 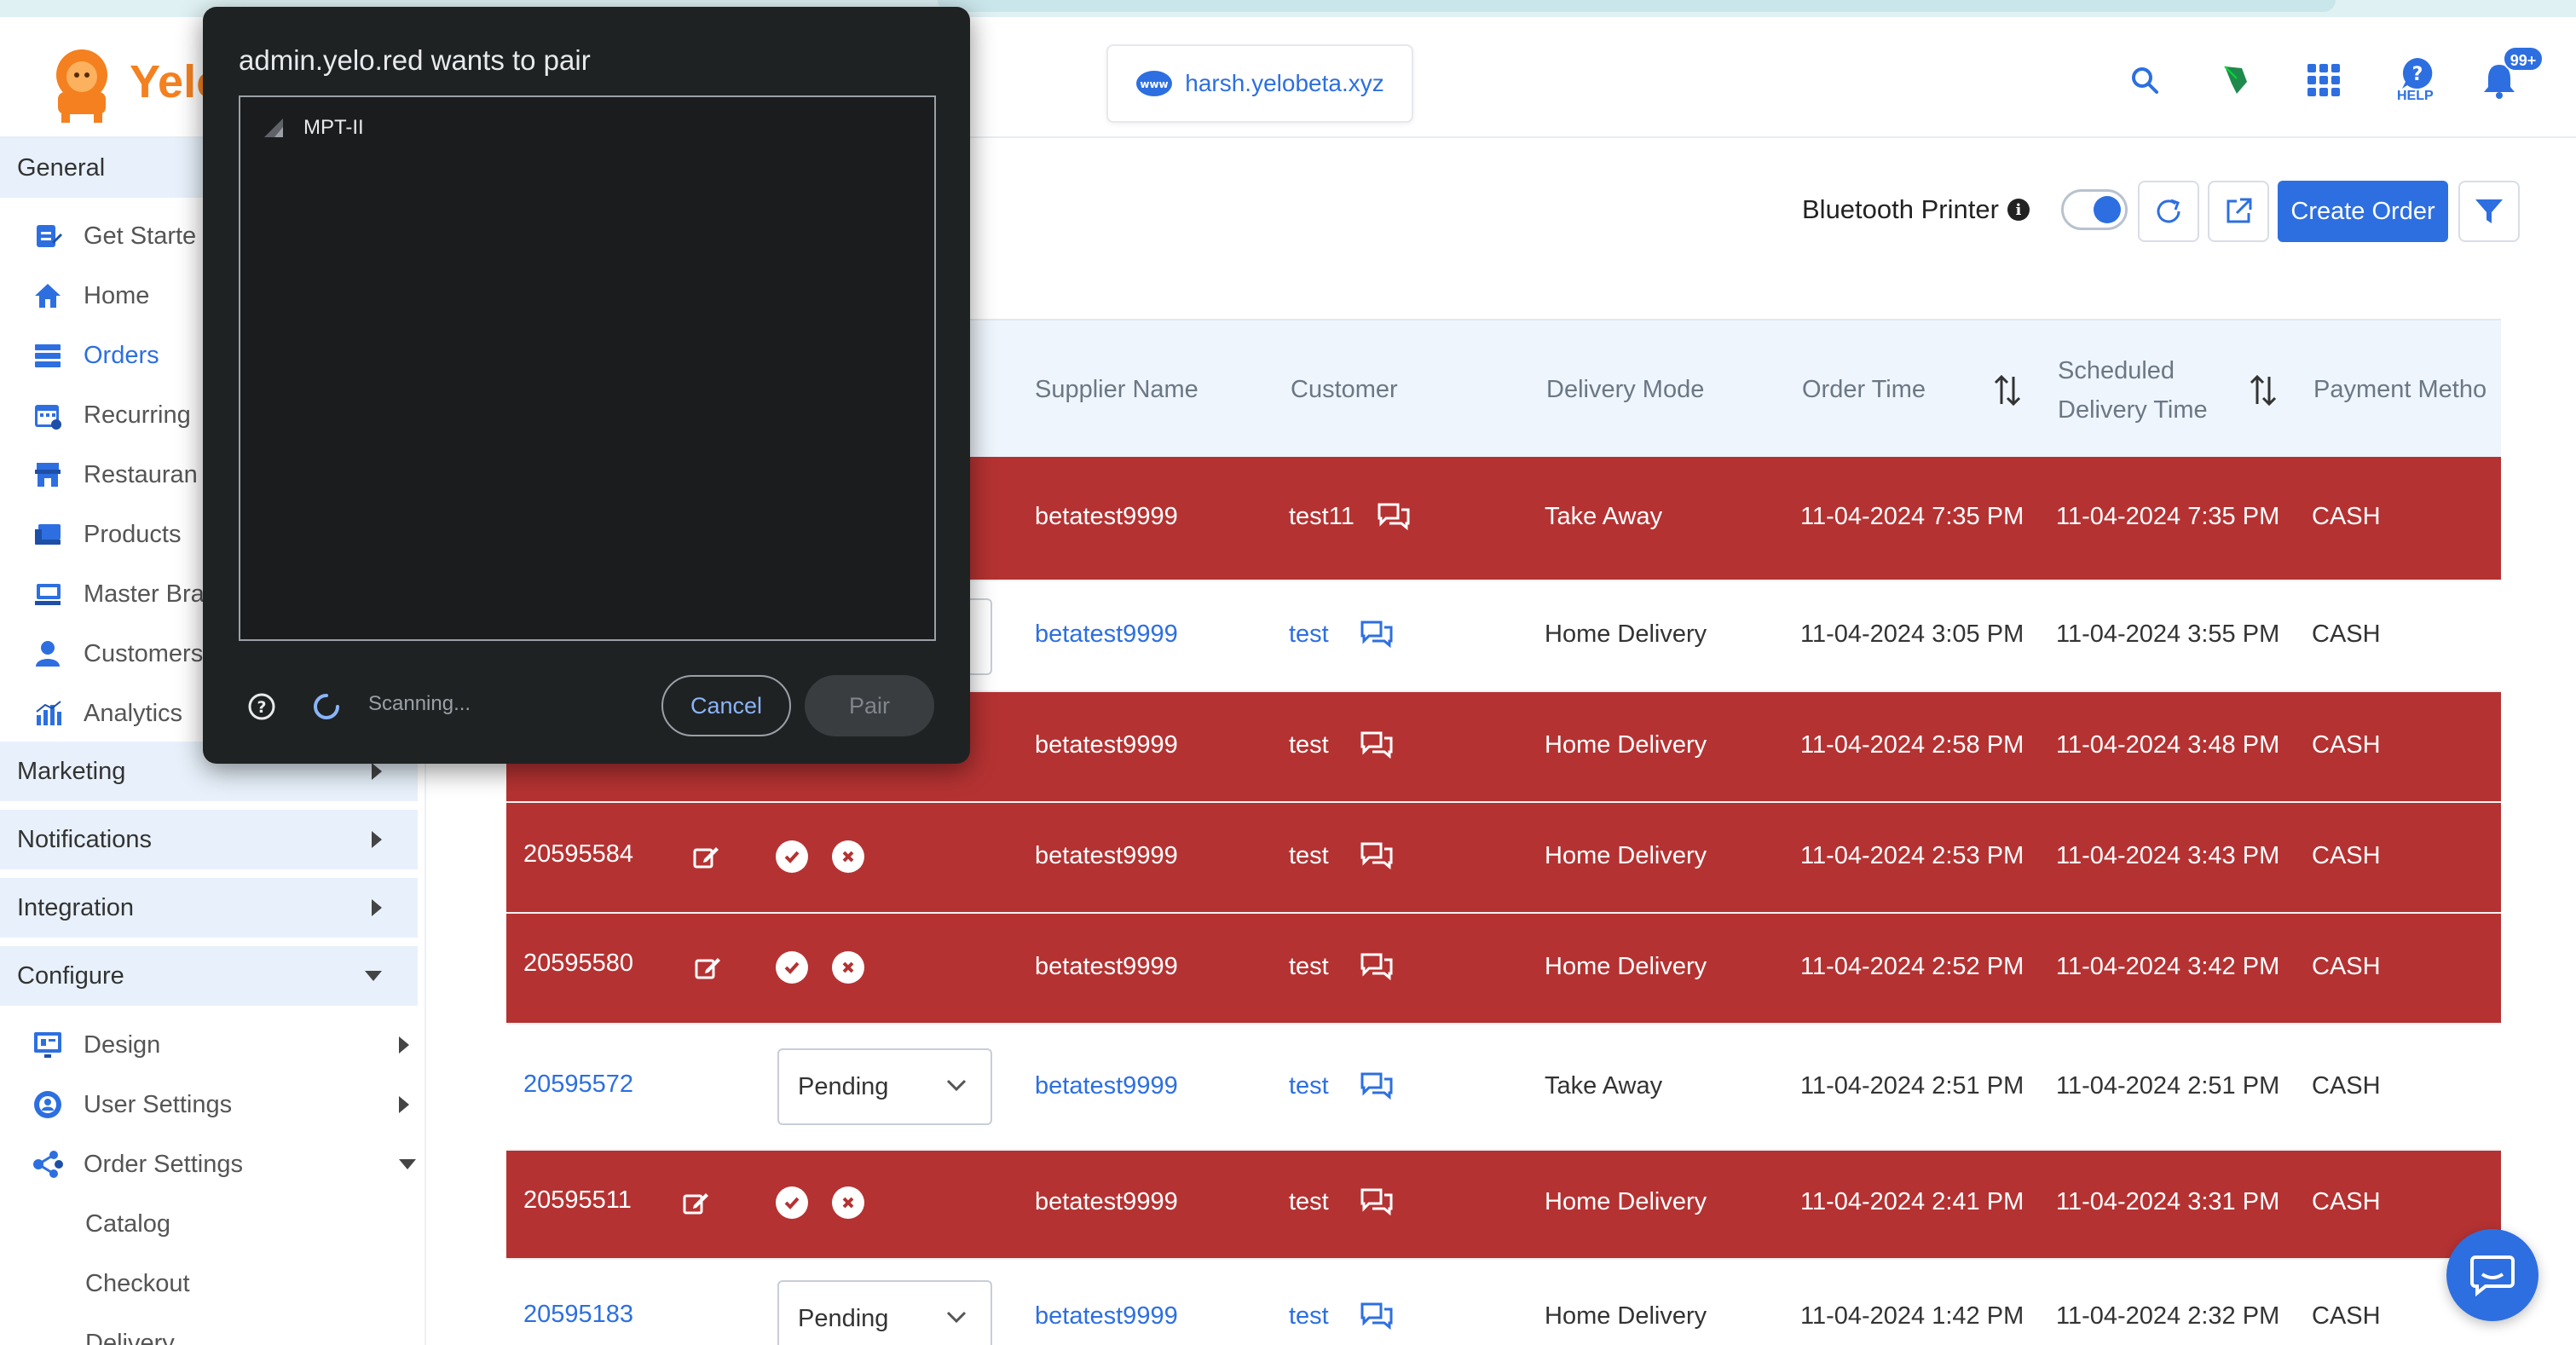 I want to click on header-supplier: Supplier Name, so click(x=1116, y=389).